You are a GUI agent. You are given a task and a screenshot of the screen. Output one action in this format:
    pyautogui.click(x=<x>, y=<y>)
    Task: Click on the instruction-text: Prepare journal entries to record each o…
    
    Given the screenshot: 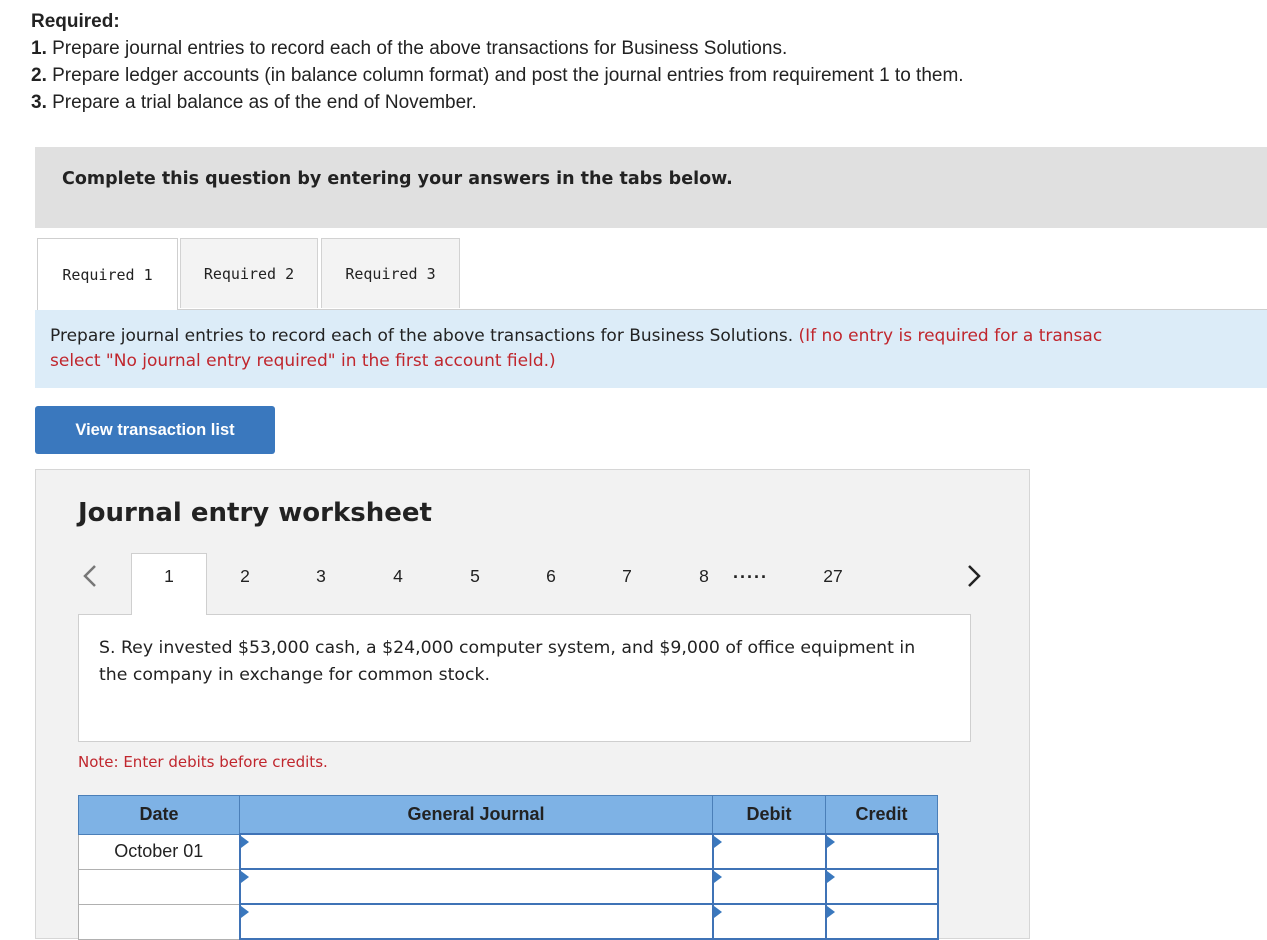 What is the action you would take?
    pyautogui.click(x=576, y=349)
    